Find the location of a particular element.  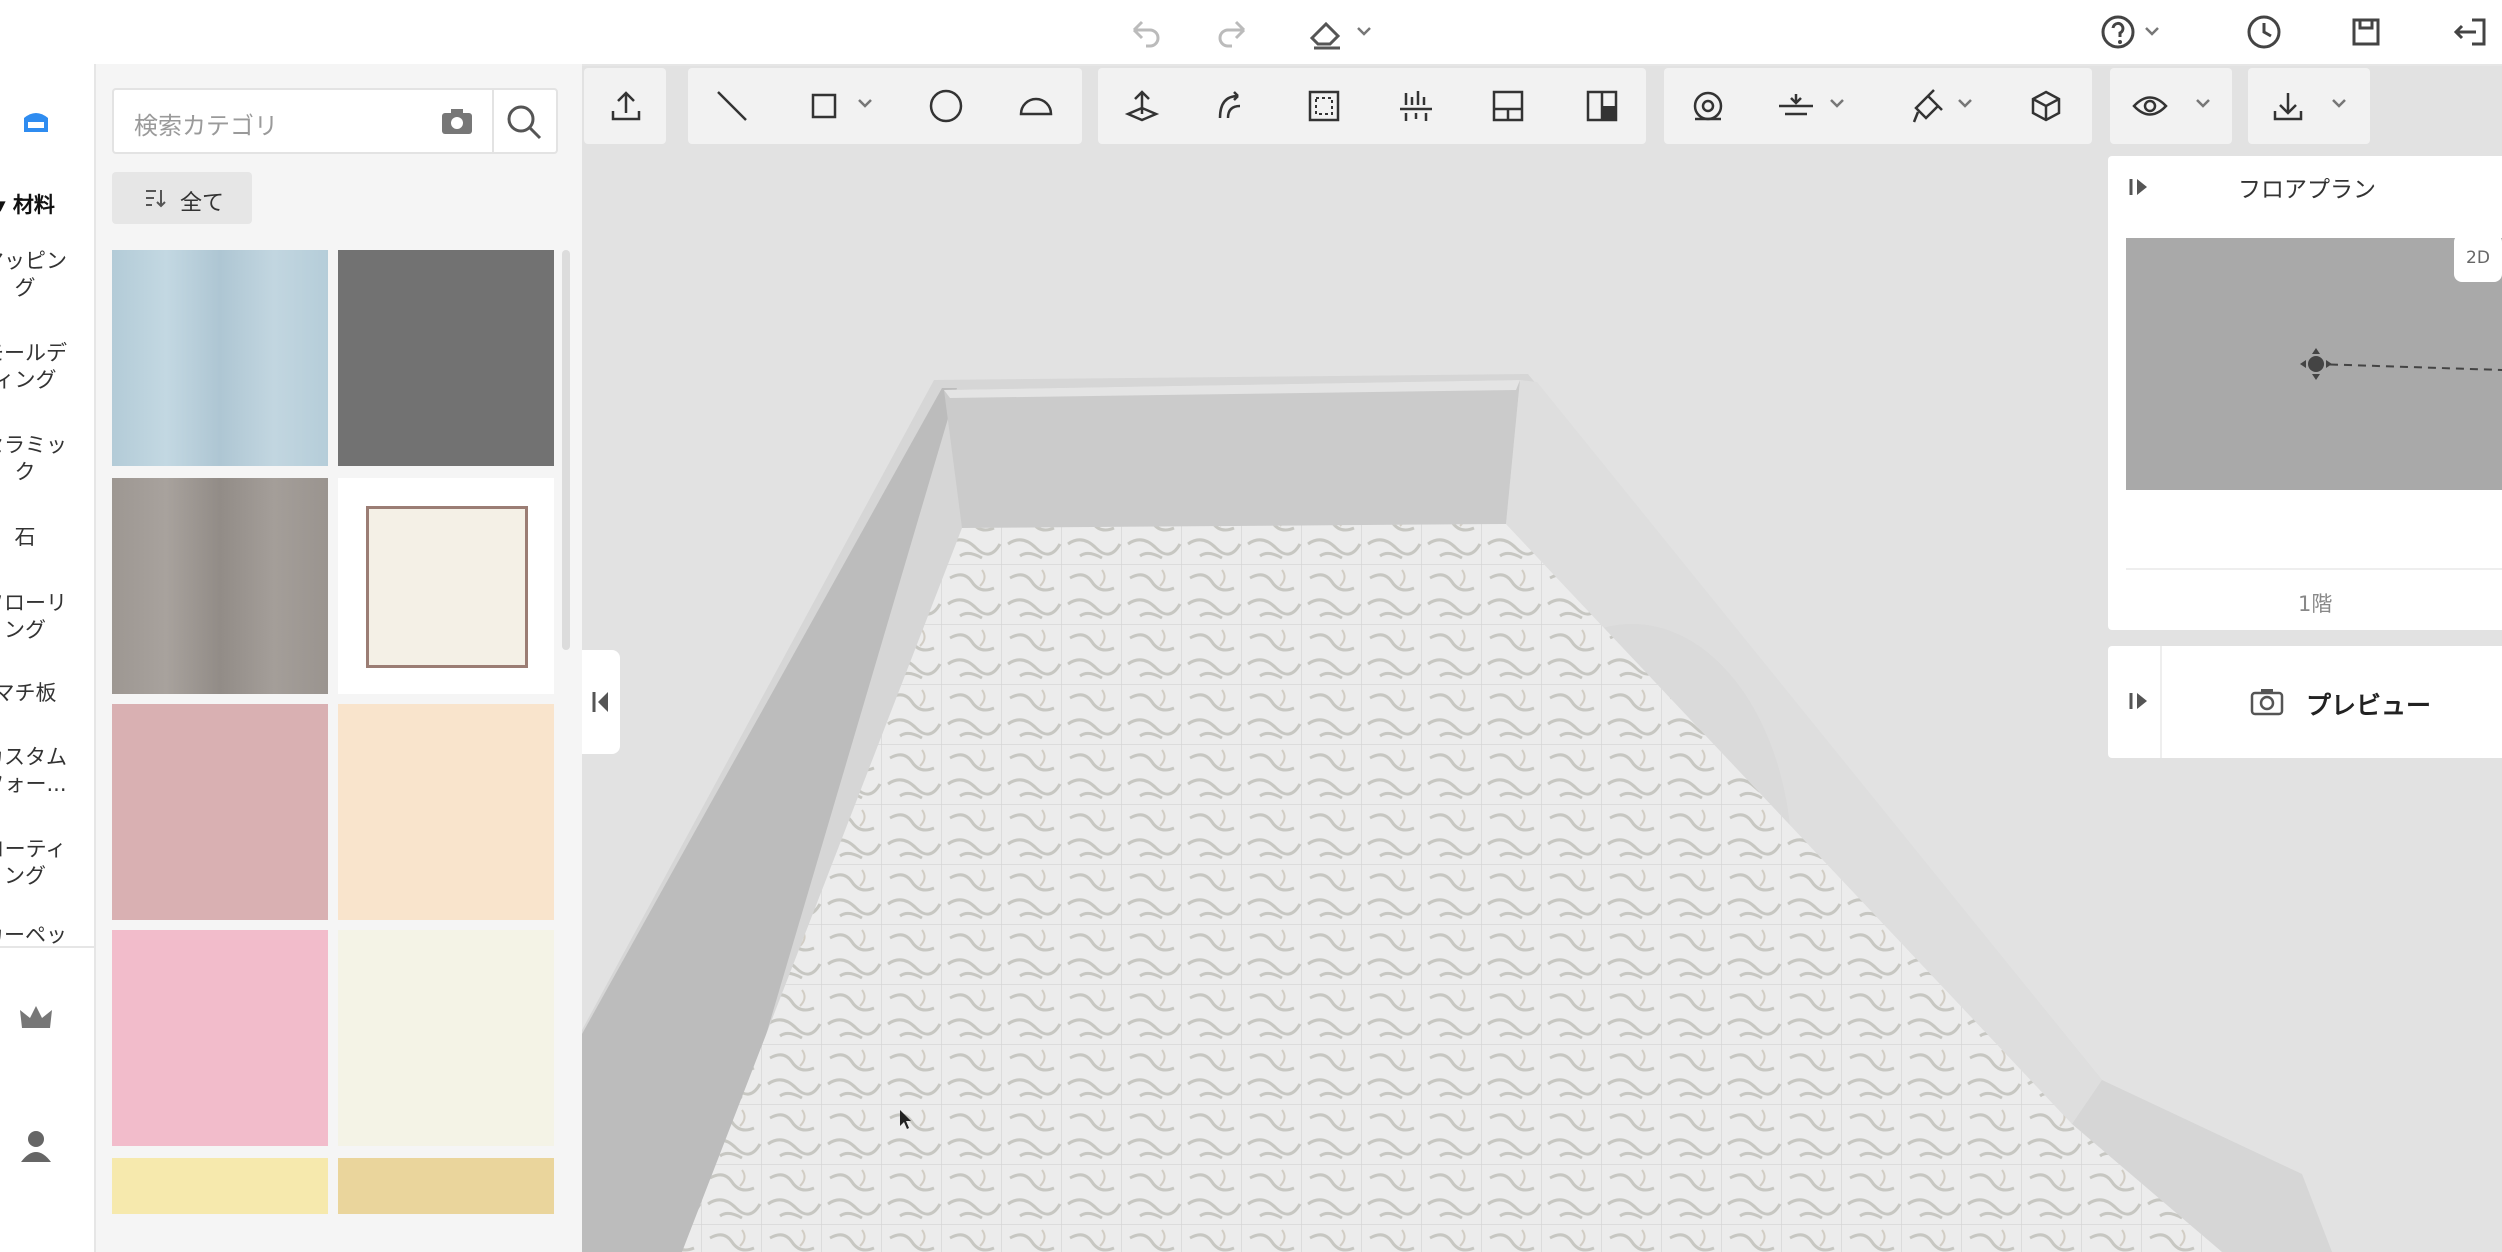

swatch-floor-thumb is located at coordinates (446, 586).